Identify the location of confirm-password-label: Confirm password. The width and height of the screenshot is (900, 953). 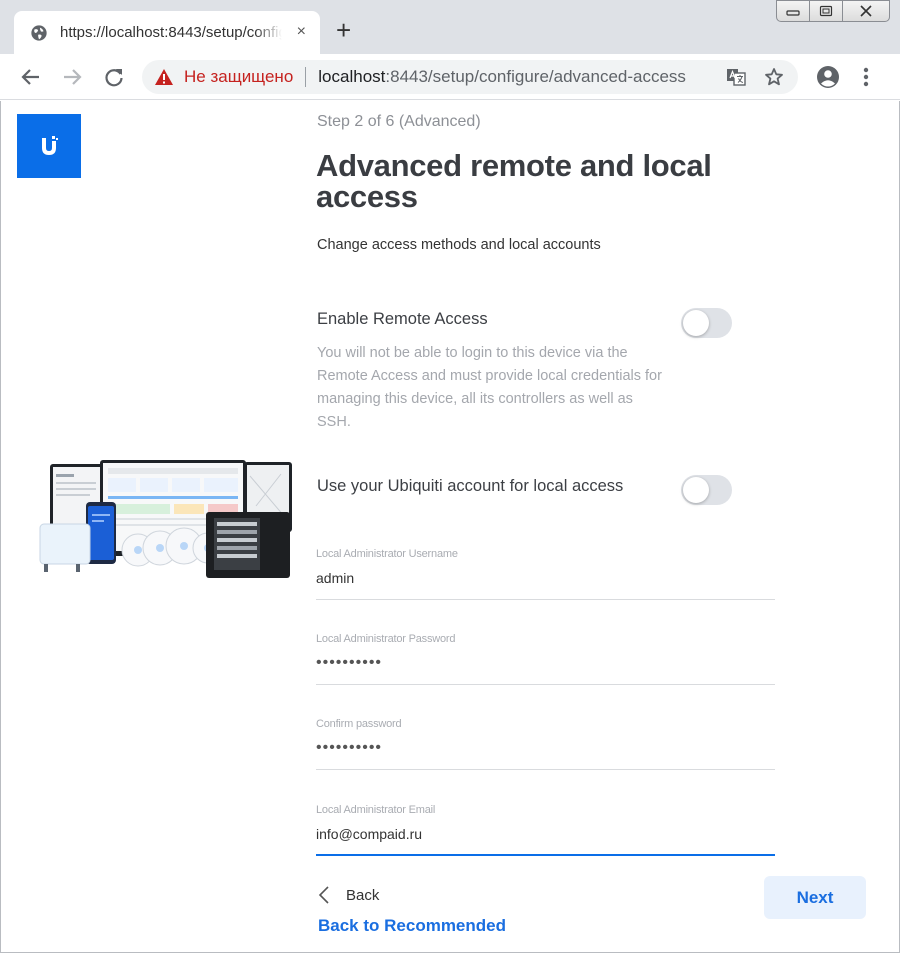
(359, 724).